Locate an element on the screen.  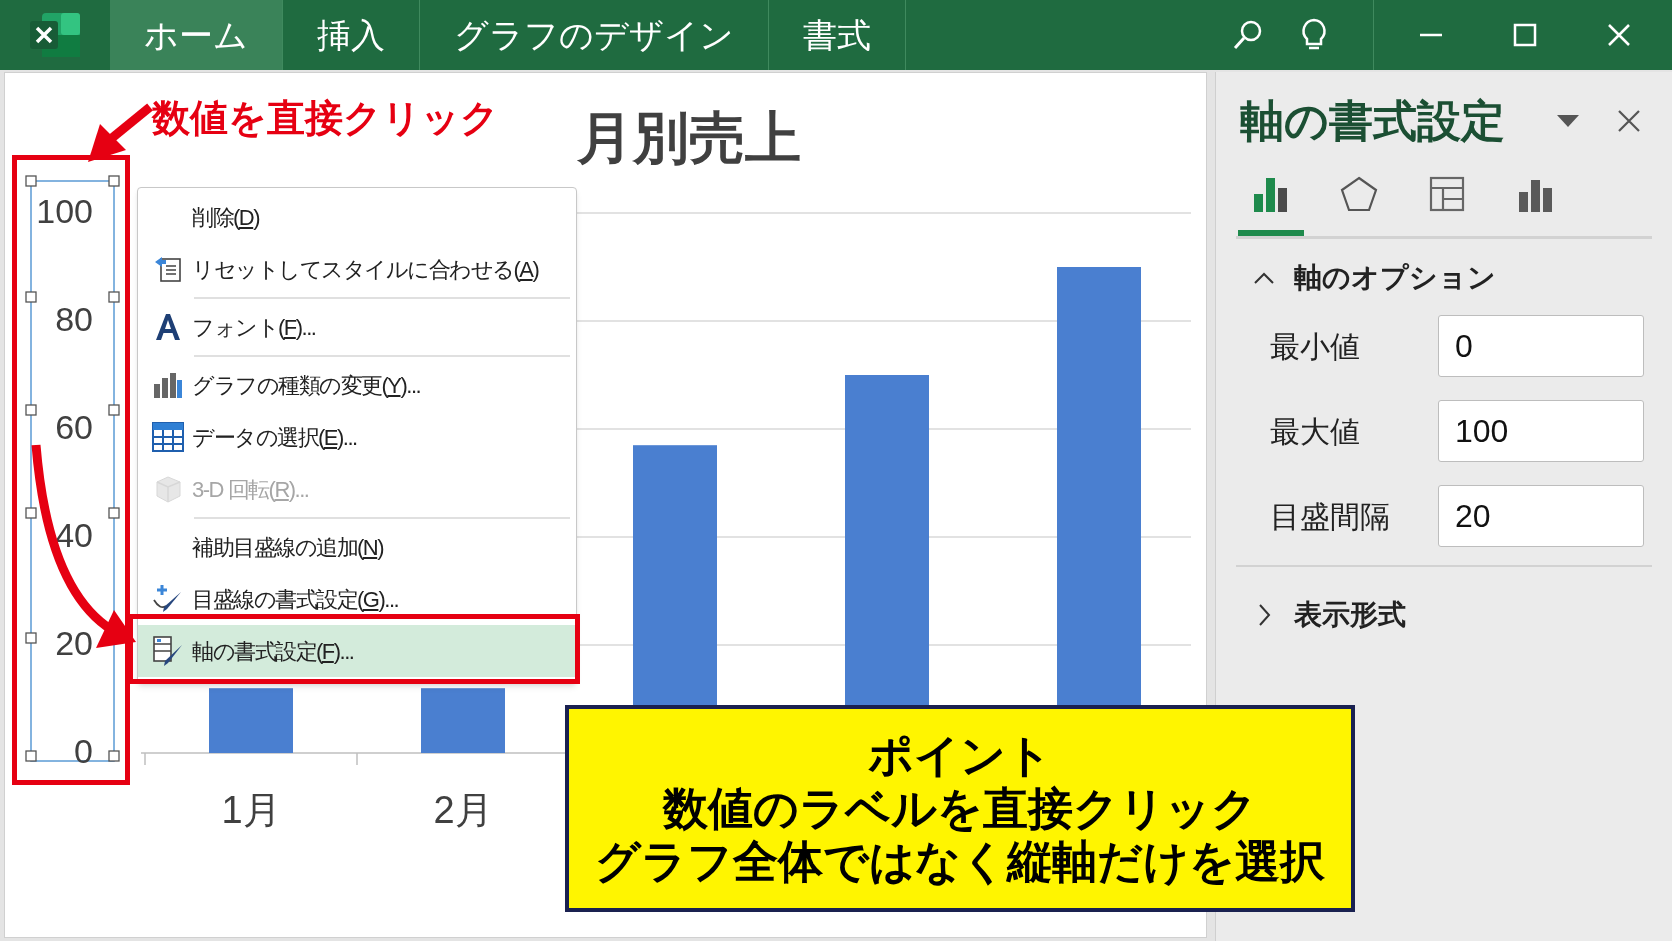
menu-item: 補助目盛線の追加(N) is located at coordinates (357, 547).